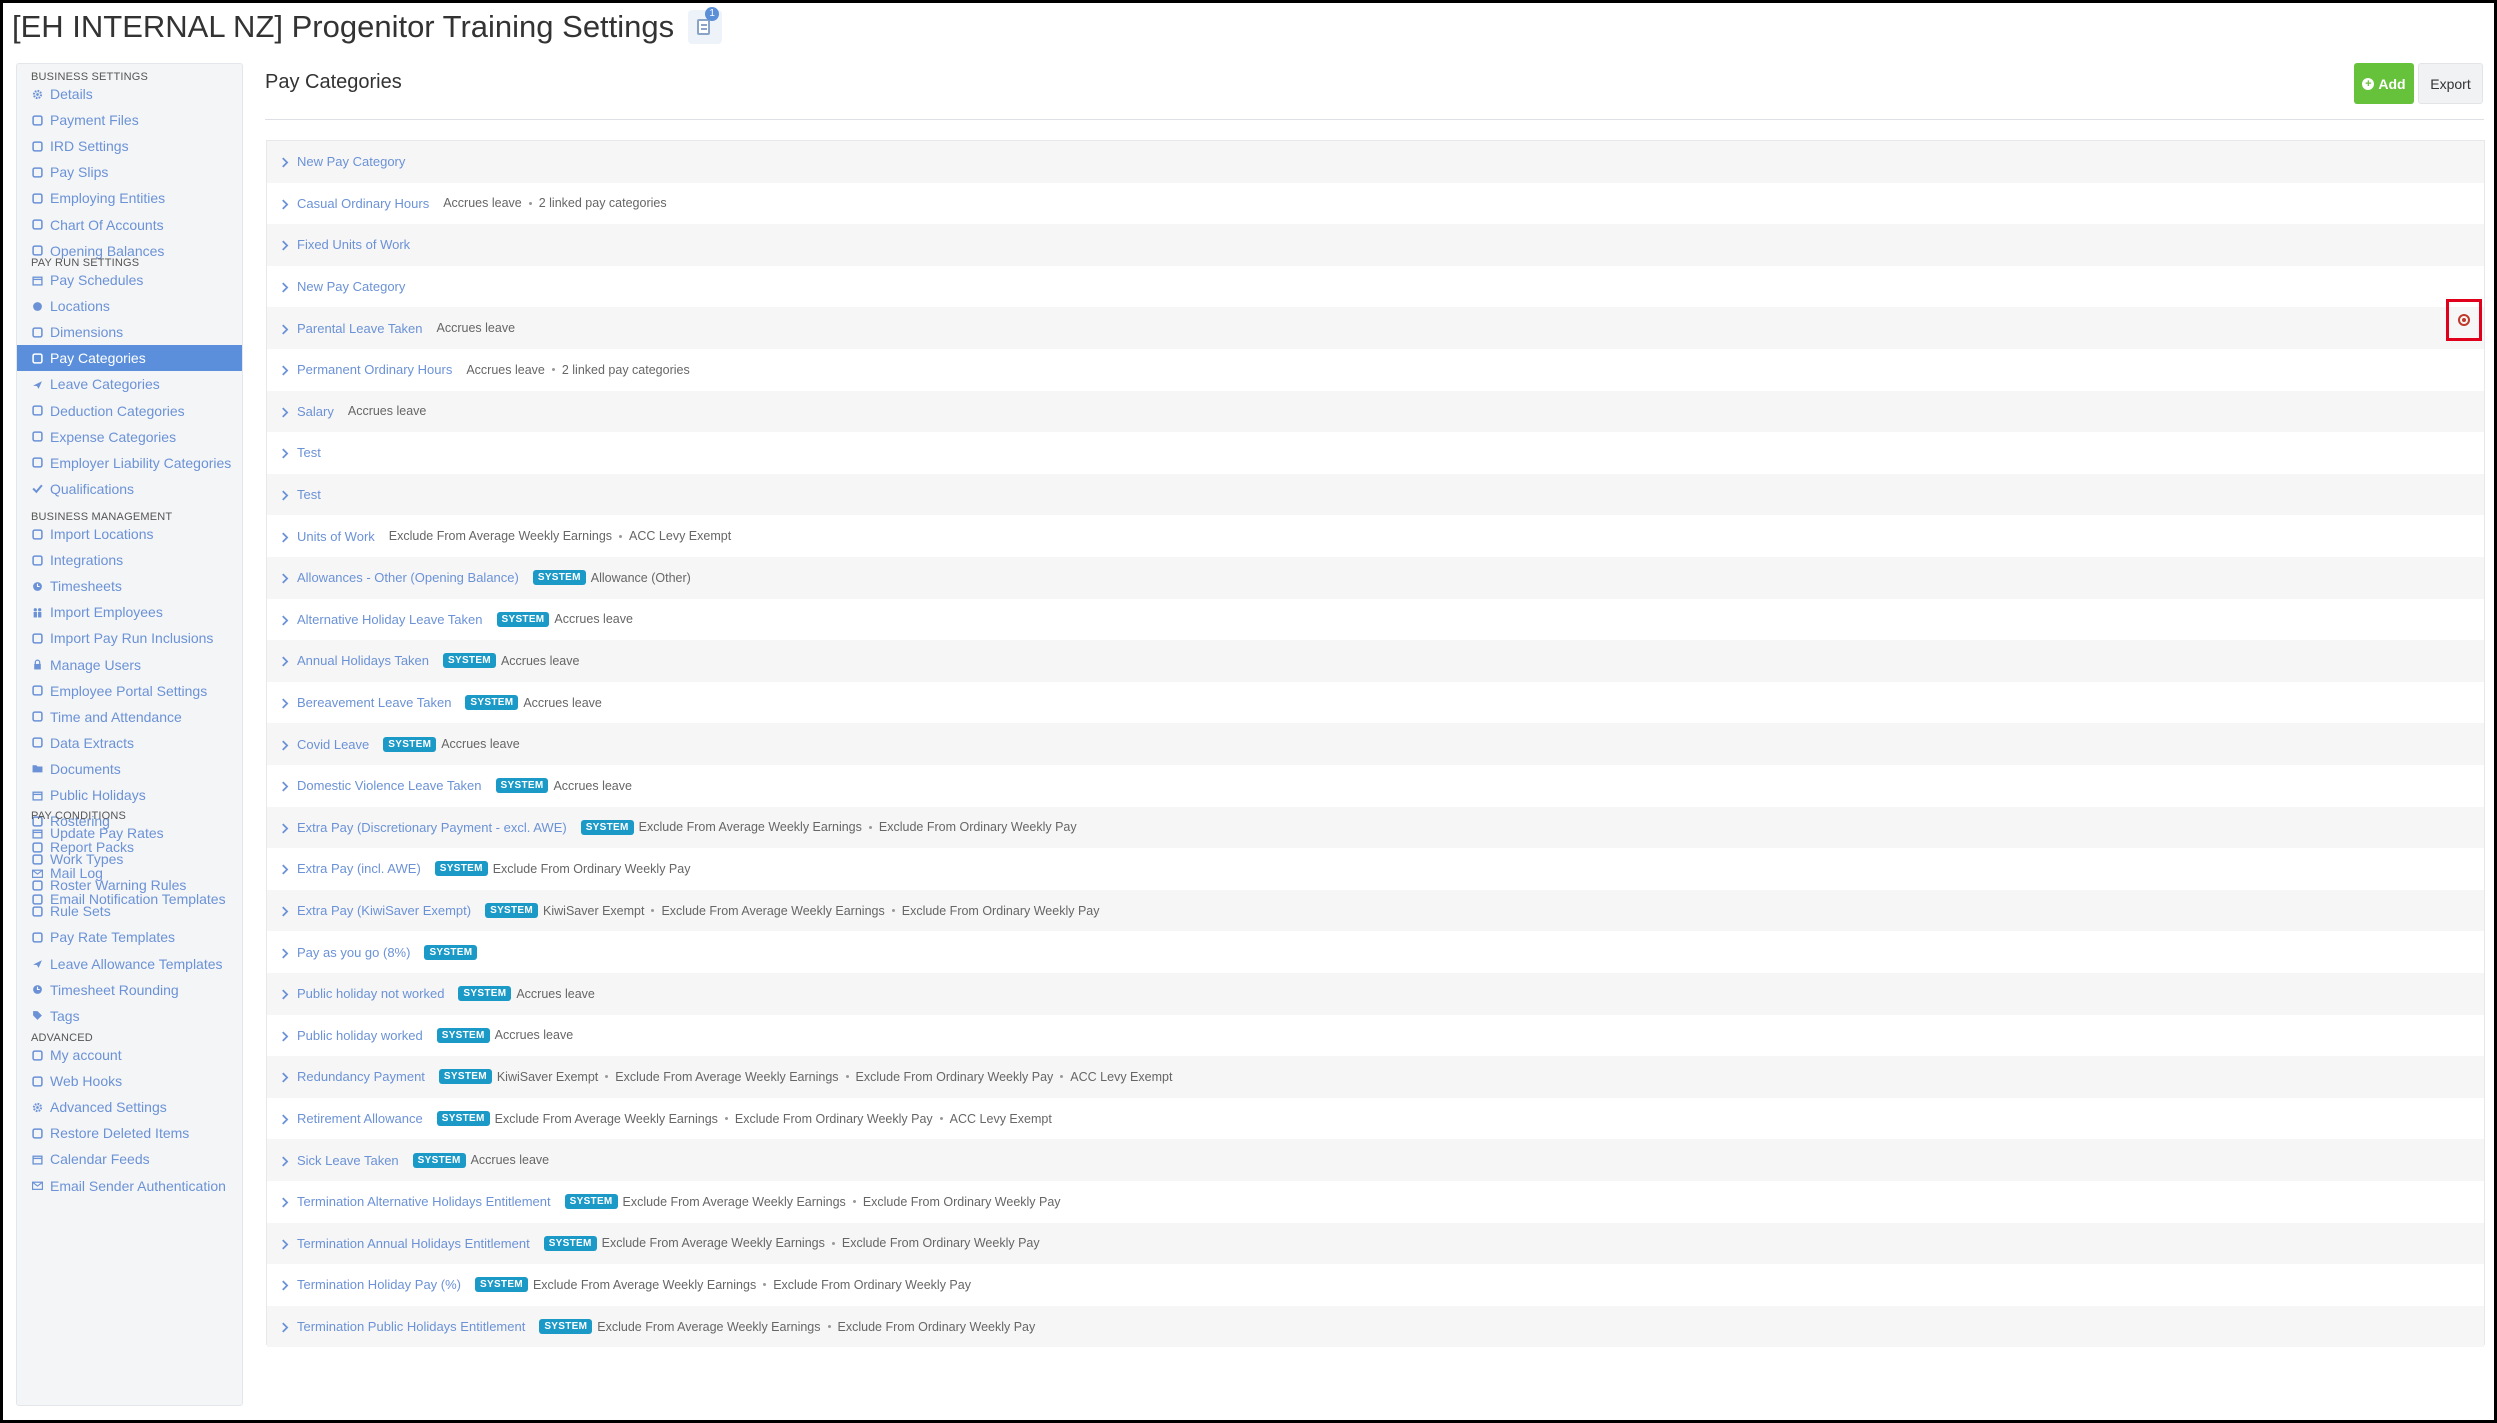 The height and width of the screenshot is (1423, 2497). I want to click on highlighted-target, so click(2464, 320).